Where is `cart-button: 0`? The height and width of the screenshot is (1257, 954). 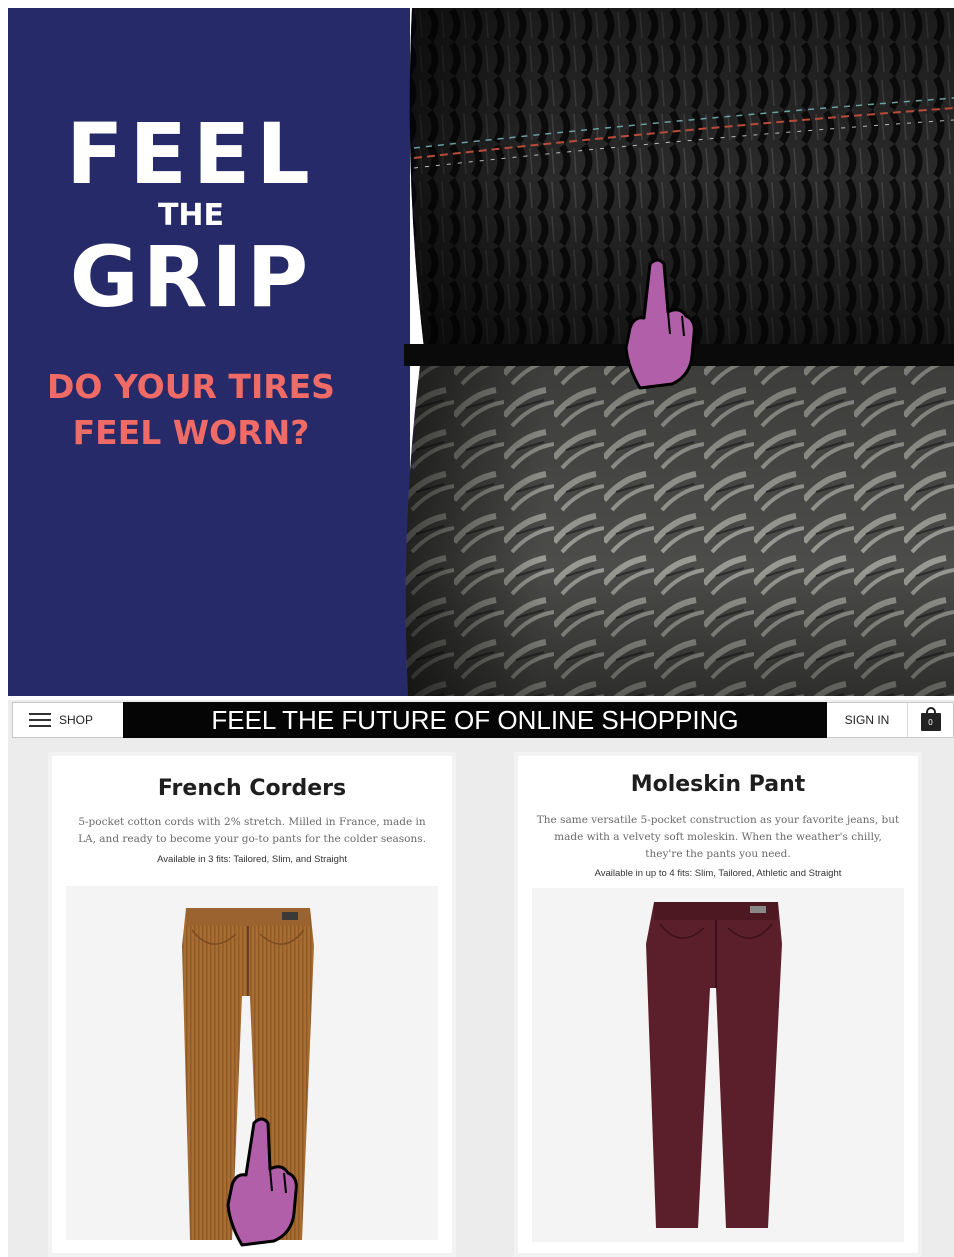
cart-button: 0 is located at coordinates (930, 720).